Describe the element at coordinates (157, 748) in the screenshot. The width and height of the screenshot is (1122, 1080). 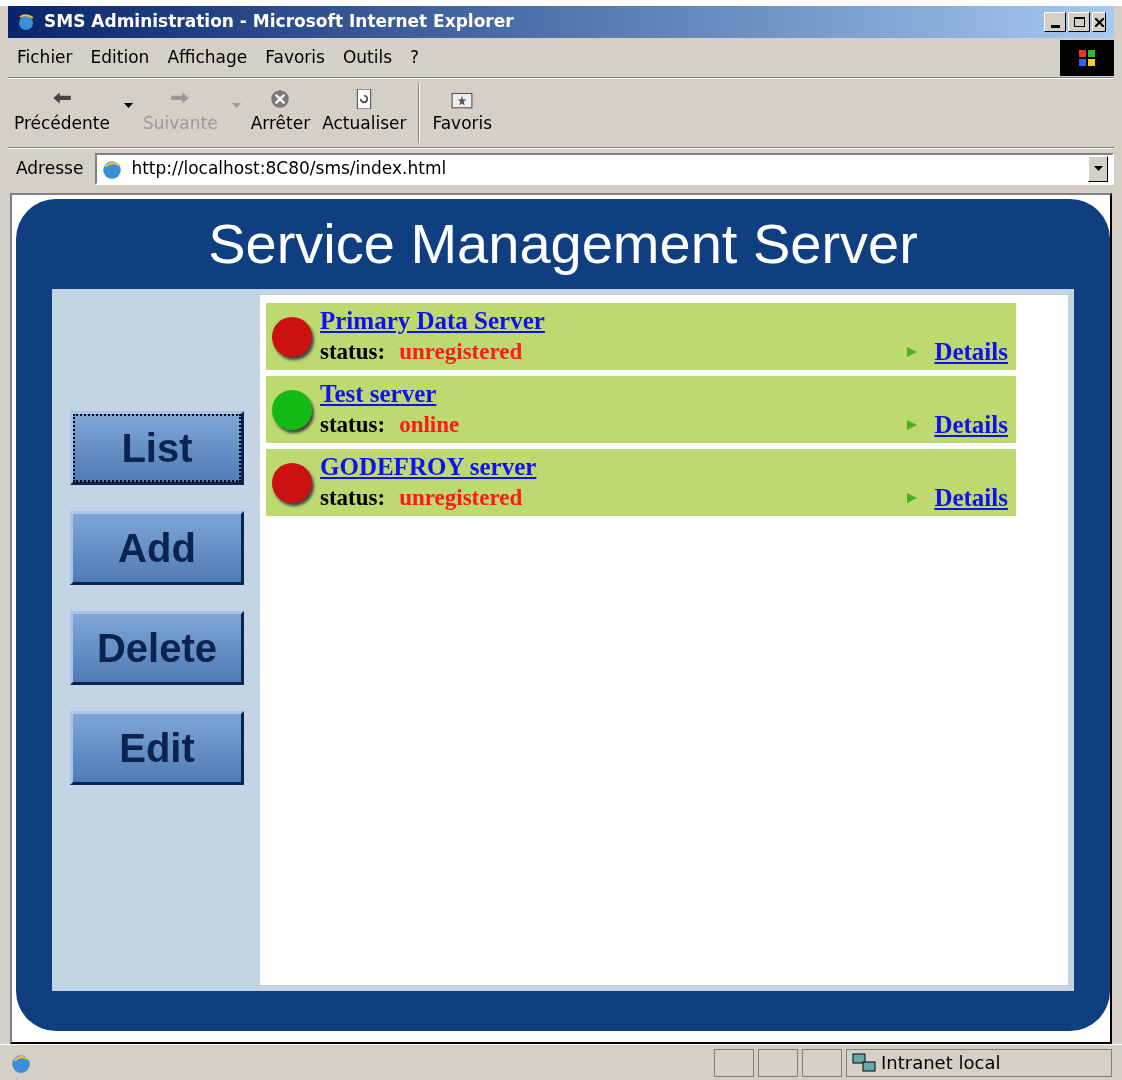
I see `nav-button: Edit` at that location.